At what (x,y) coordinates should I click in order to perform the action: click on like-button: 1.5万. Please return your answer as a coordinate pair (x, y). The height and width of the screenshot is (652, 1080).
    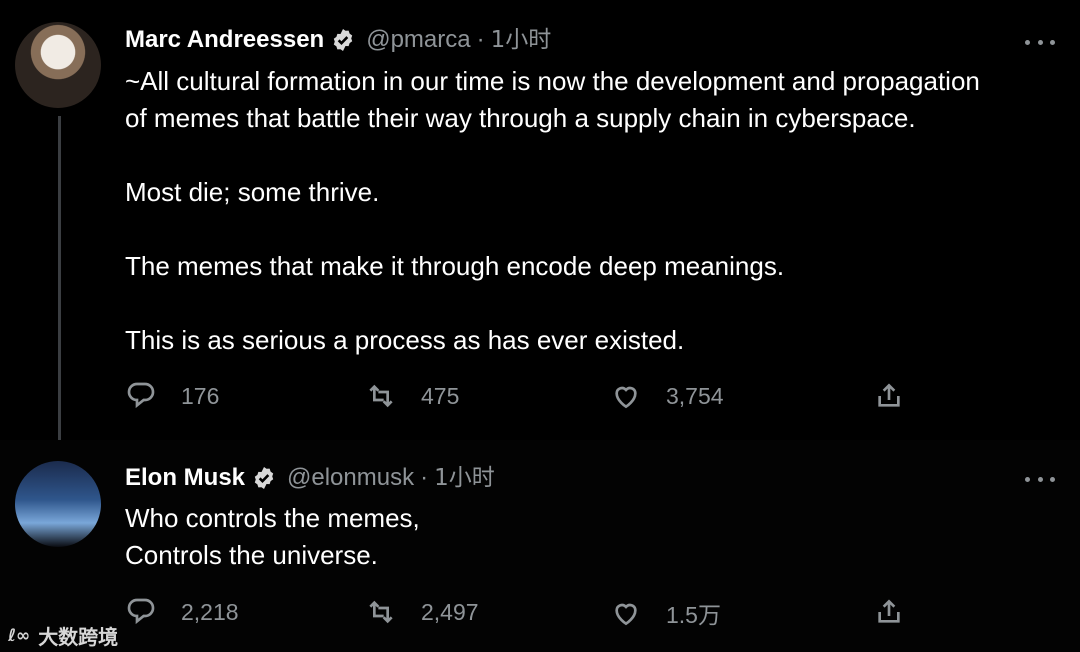
    Looking at the image, I should click on (665, 613).